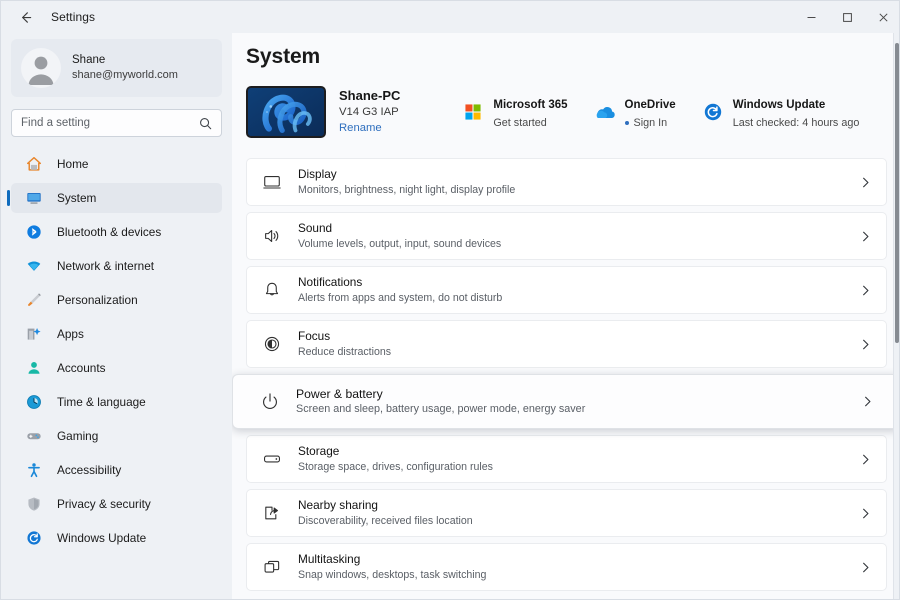  I want to click on sidebar-item-windows-update: Windows Update, so click(116, 538).